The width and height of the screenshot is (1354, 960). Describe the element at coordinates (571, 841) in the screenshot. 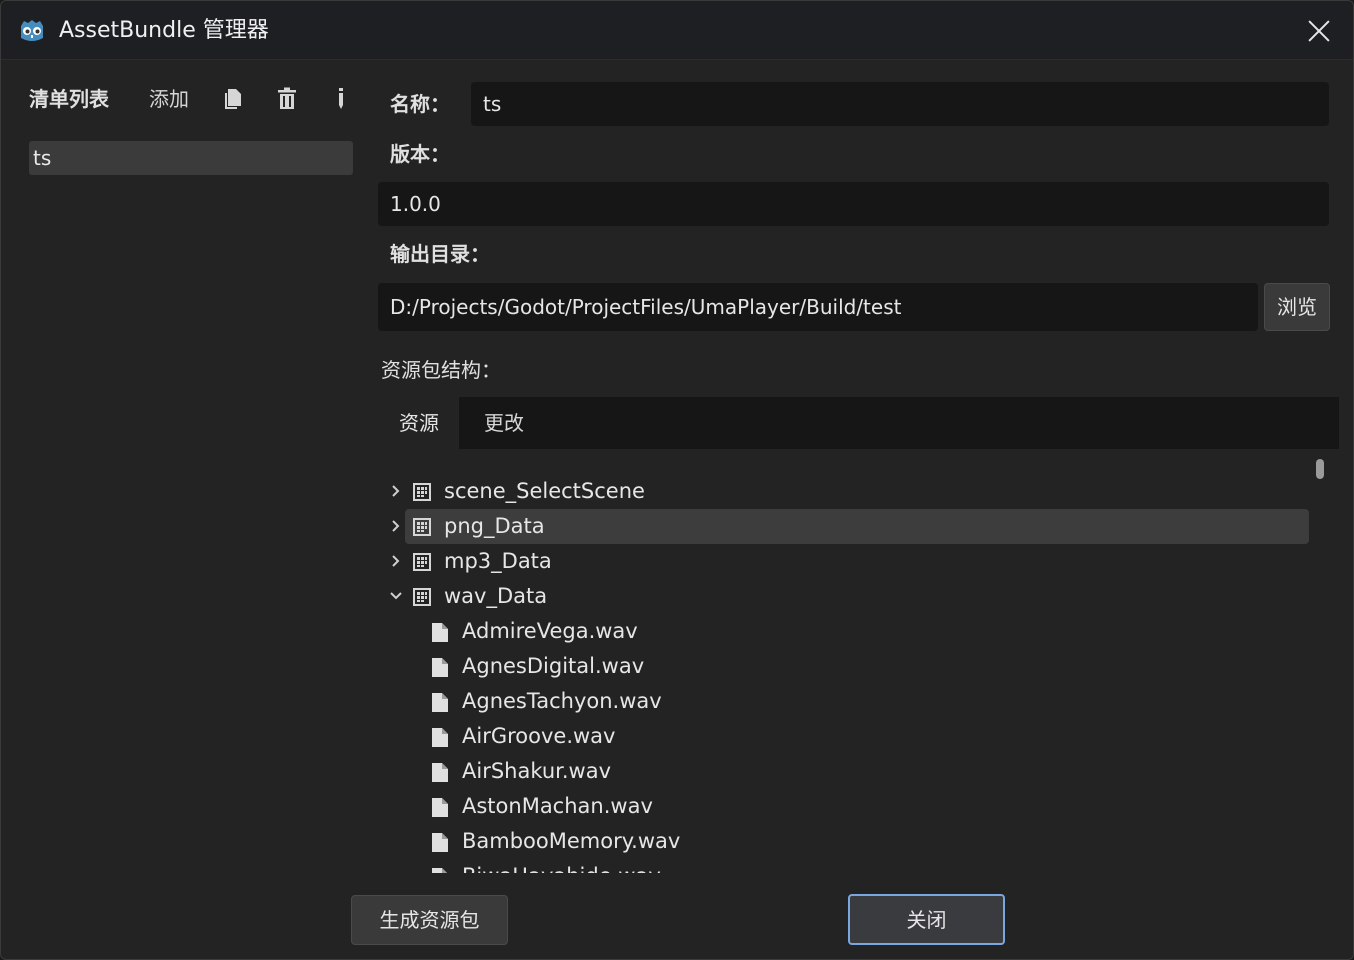

I see `tree-file-label: BambooMemory.wav` at that location.